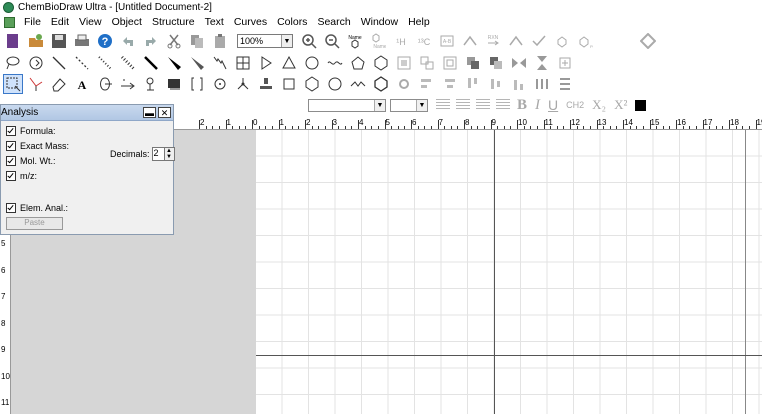 The height and width of the screenshot is (414, 762). I want to click on formula-button: CH2, so click(575, 105).